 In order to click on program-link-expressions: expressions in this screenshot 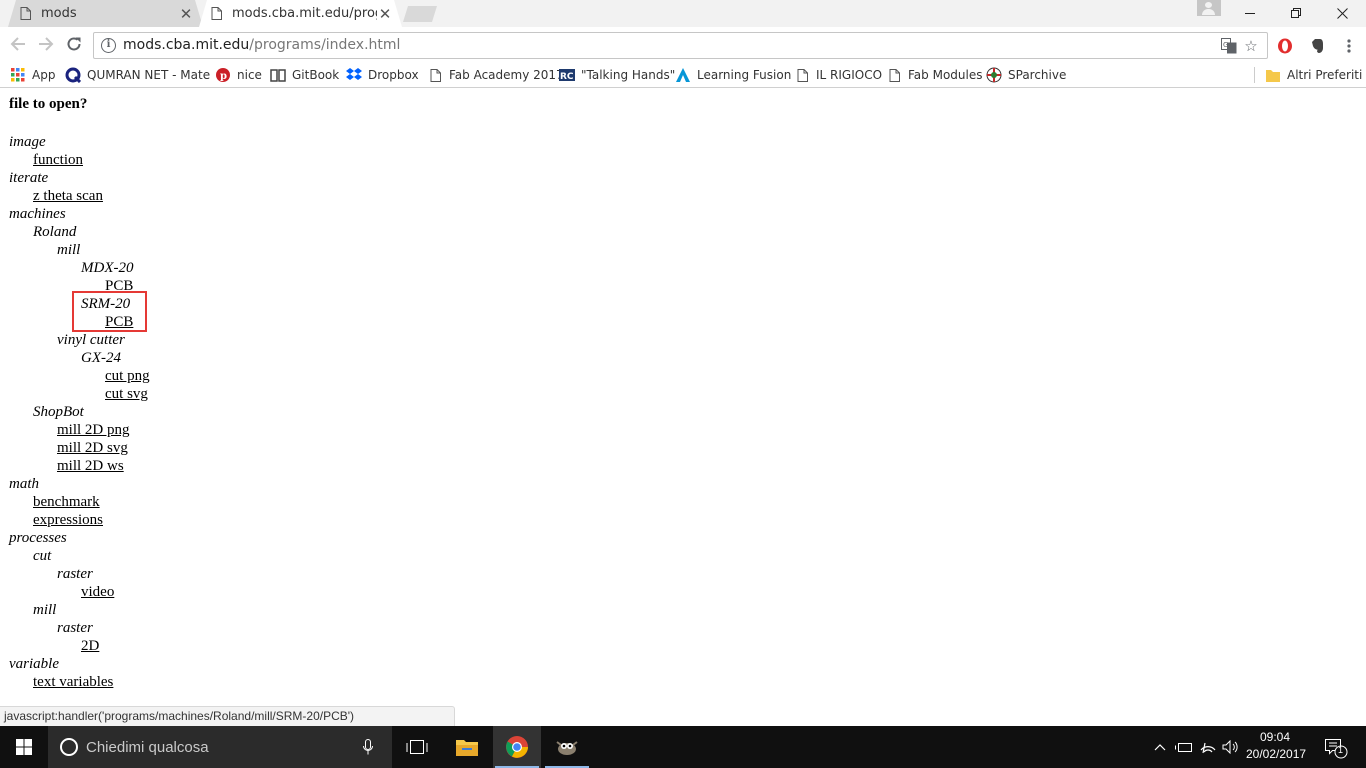, I will do `click(68, 520)`.